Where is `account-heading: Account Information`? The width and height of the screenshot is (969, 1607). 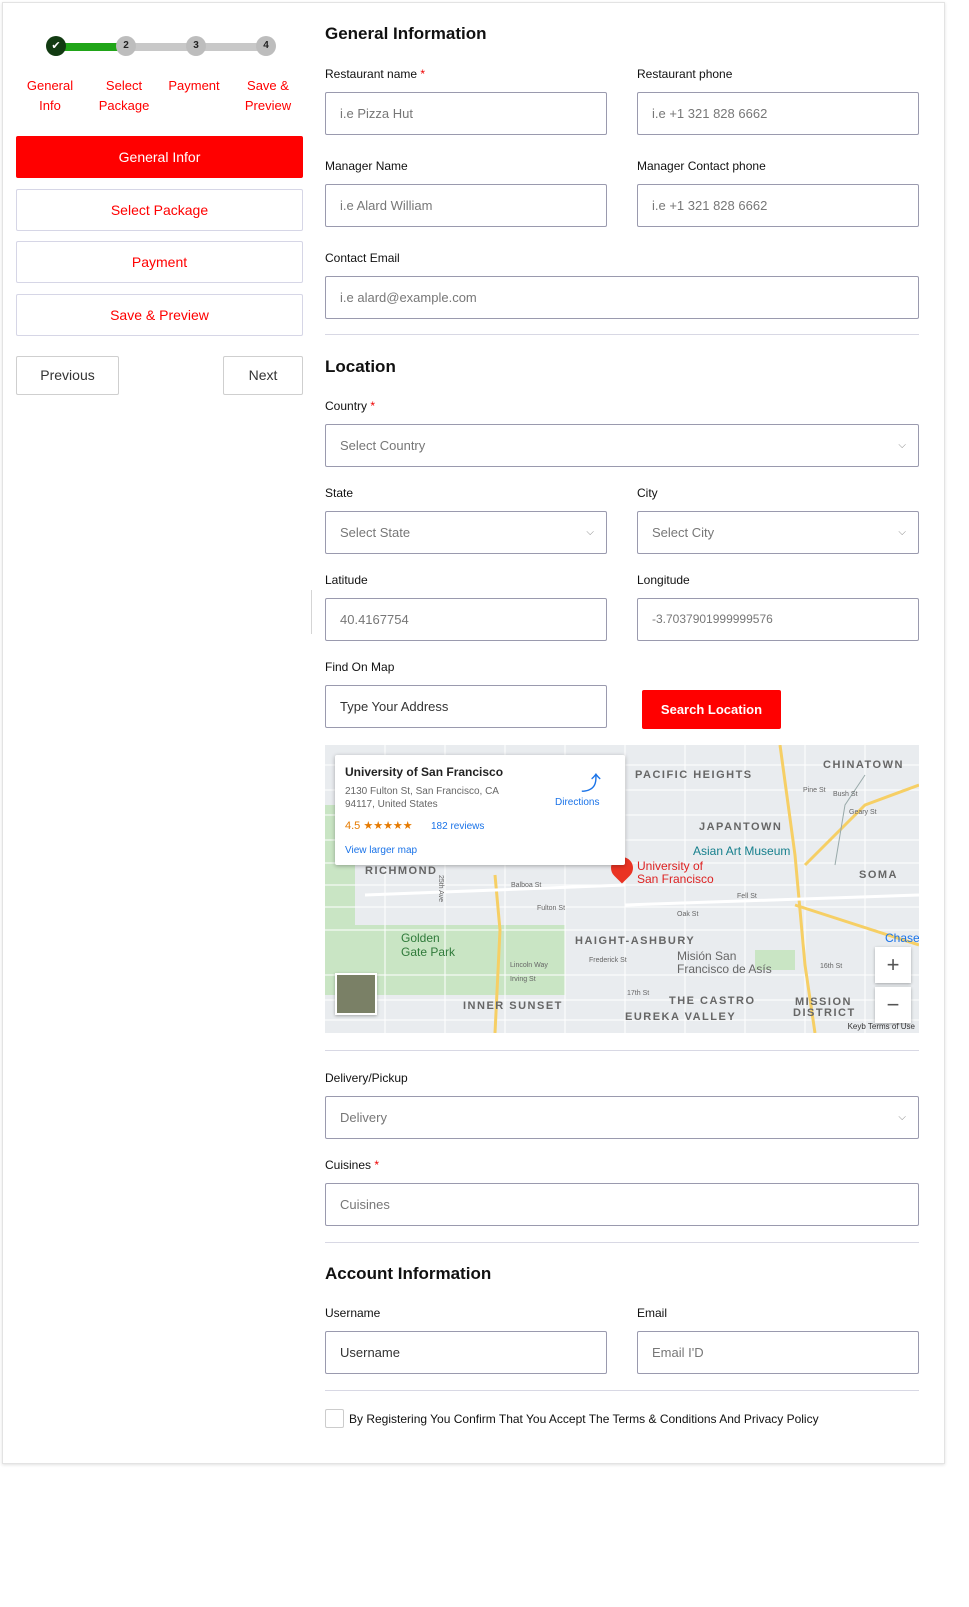
account-heading: Account Information is located at coordinates (408, 1273).